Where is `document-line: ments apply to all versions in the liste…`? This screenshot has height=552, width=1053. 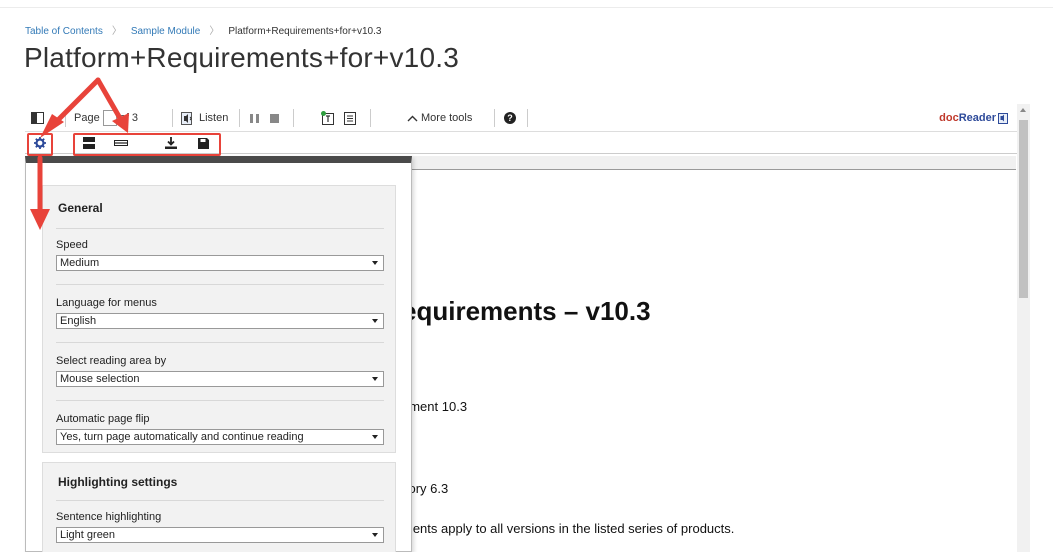
document-line: ments apply to all versions in the liste… is located at coordinates (568, 528).